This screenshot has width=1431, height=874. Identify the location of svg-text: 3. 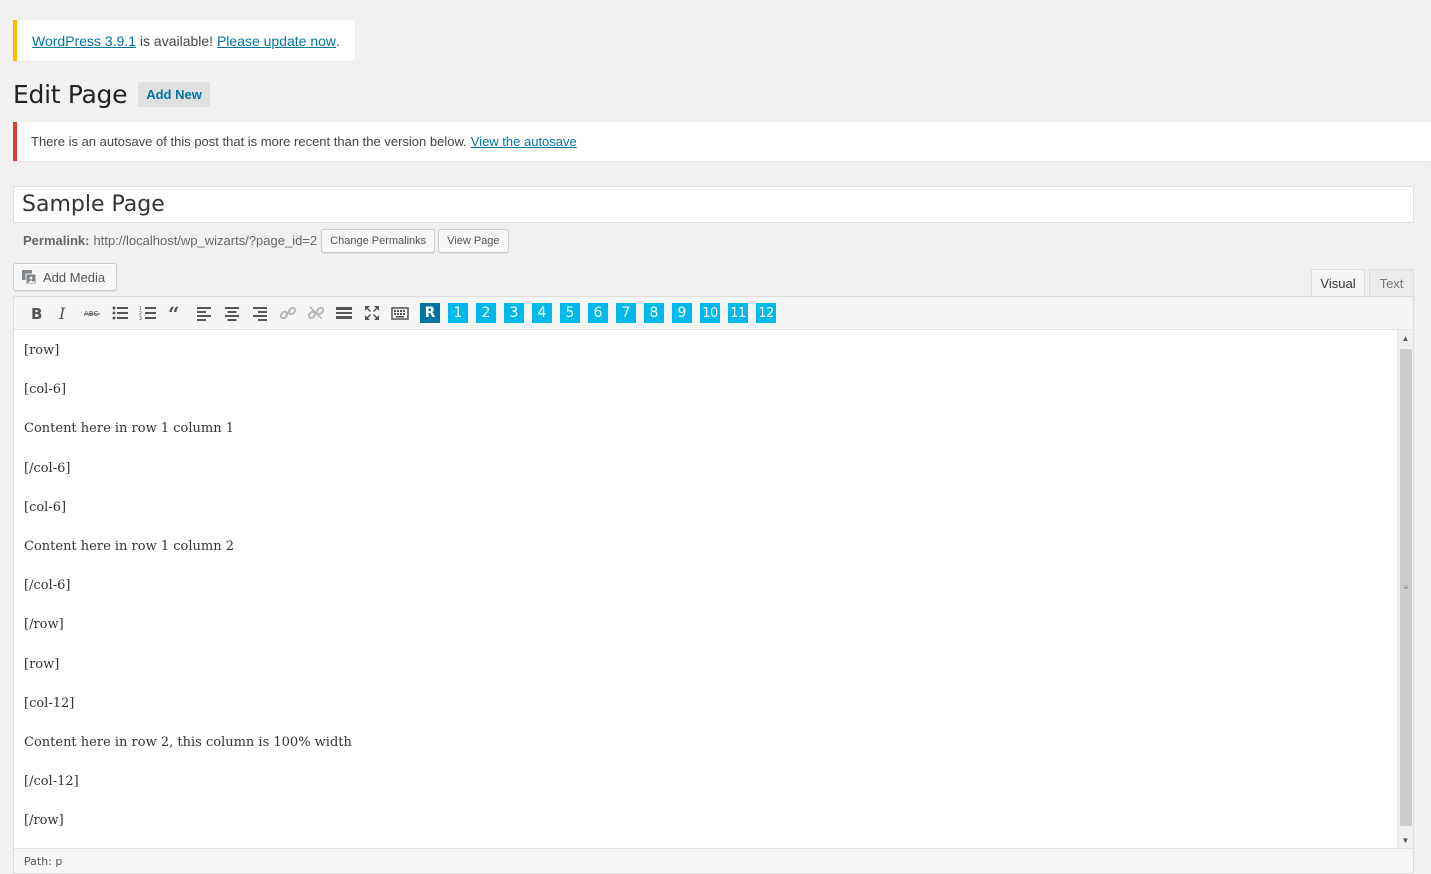
(140, 319).